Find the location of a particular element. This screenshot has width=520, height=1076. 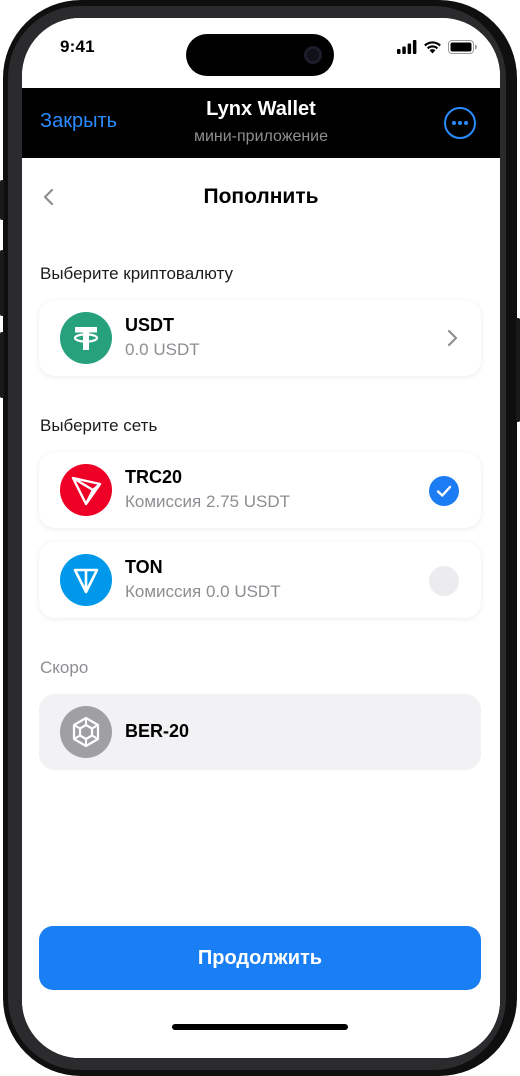

volume-up-button is located at coordinates (2, 283).